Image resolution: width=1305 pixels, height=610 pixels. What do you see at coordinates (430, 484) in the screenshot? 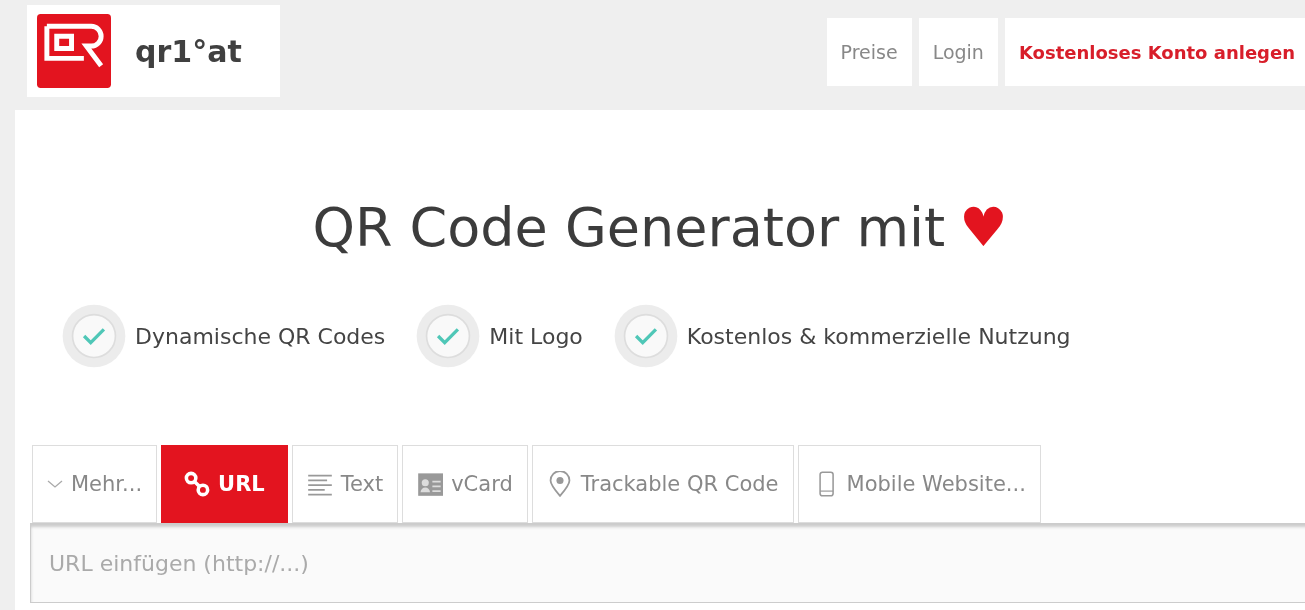
I see `contact-card-icon` at bounding box center [430, 484].